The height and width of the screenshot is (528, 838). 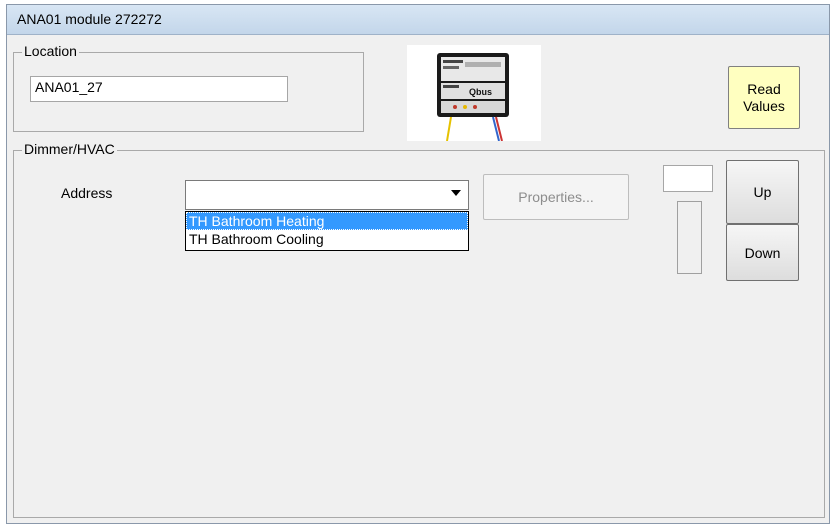 I want to click on read-values-line1: Read, so click(x=764, y=88).